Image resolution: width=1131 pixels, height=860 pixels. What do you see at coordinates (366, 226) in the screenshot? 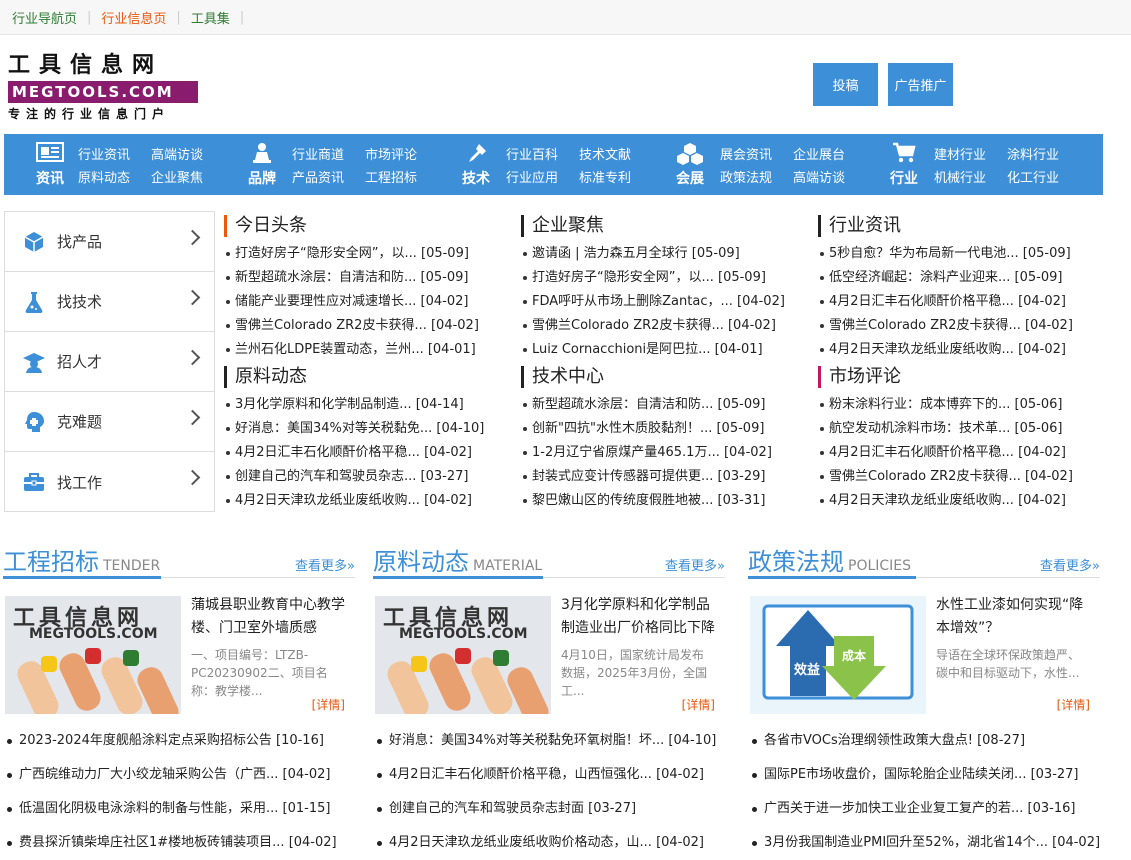
I see `block-title: 今日头条` at bounding box center [366, 226].